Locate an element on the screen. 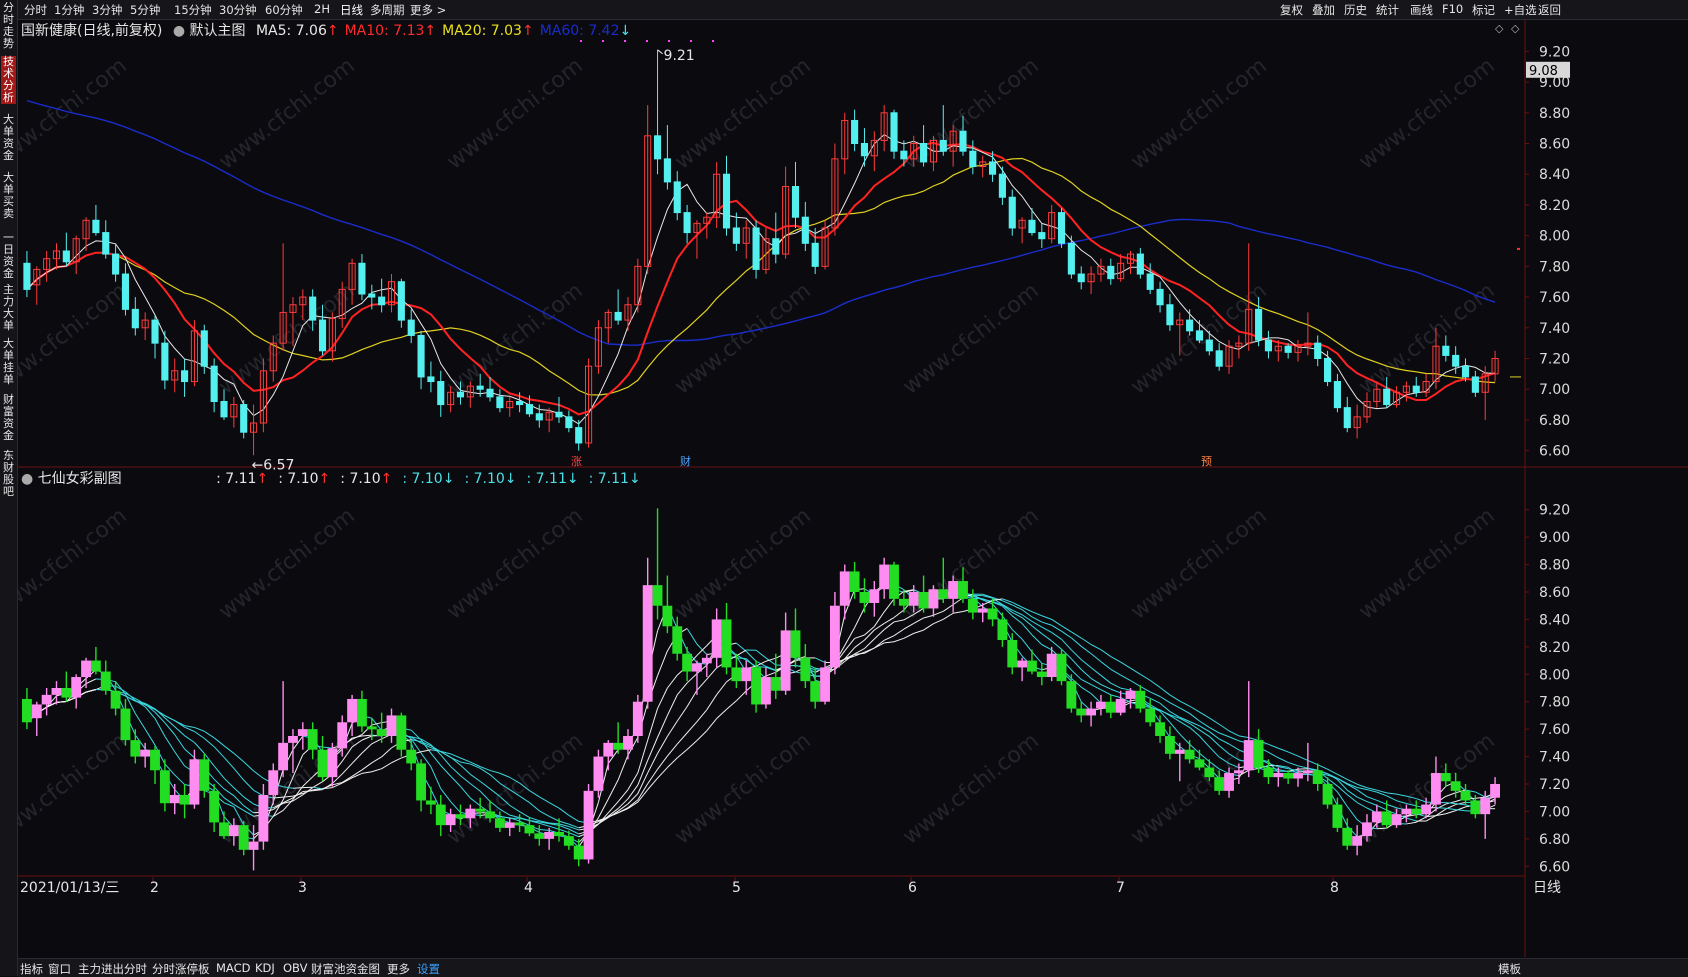 The image size is (1688, 977). sidebar-tab-2: 大单资金 is located at coordinates (8, 138).